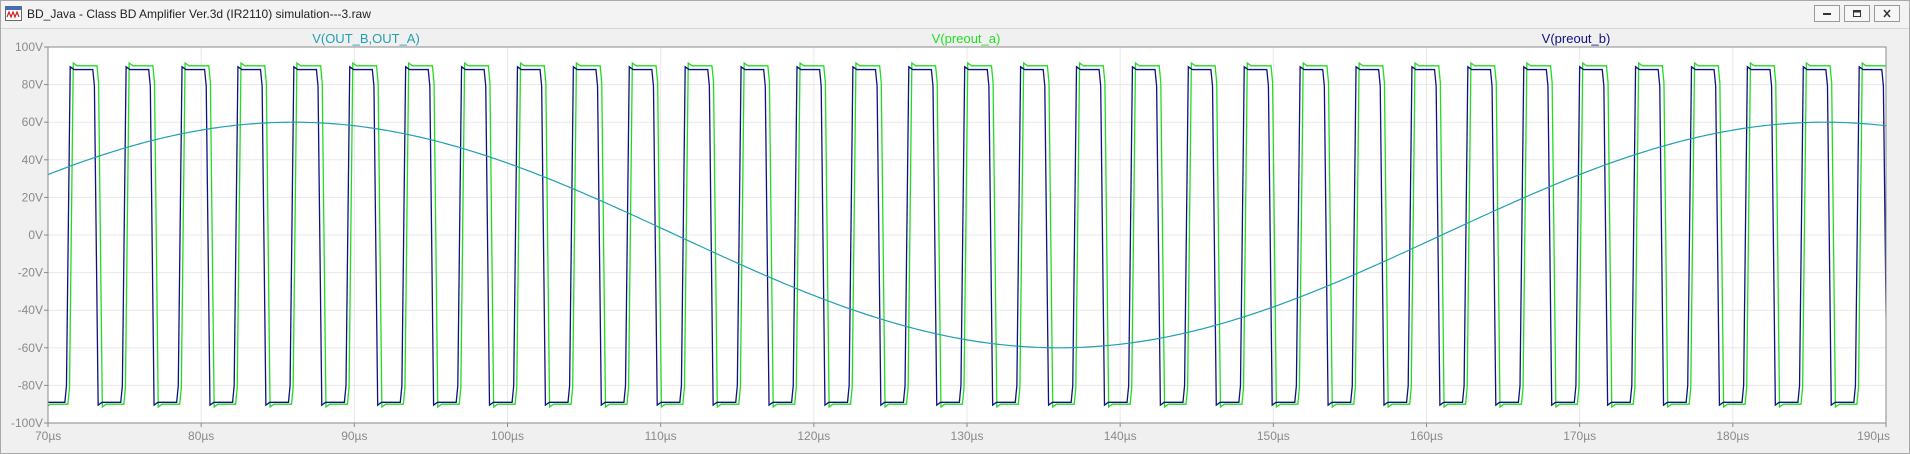 The image size is (1910, 454). Describe the element at coordinates (13, 13) in the screenshot. I see `ltspice-waveform-icon` at that location.